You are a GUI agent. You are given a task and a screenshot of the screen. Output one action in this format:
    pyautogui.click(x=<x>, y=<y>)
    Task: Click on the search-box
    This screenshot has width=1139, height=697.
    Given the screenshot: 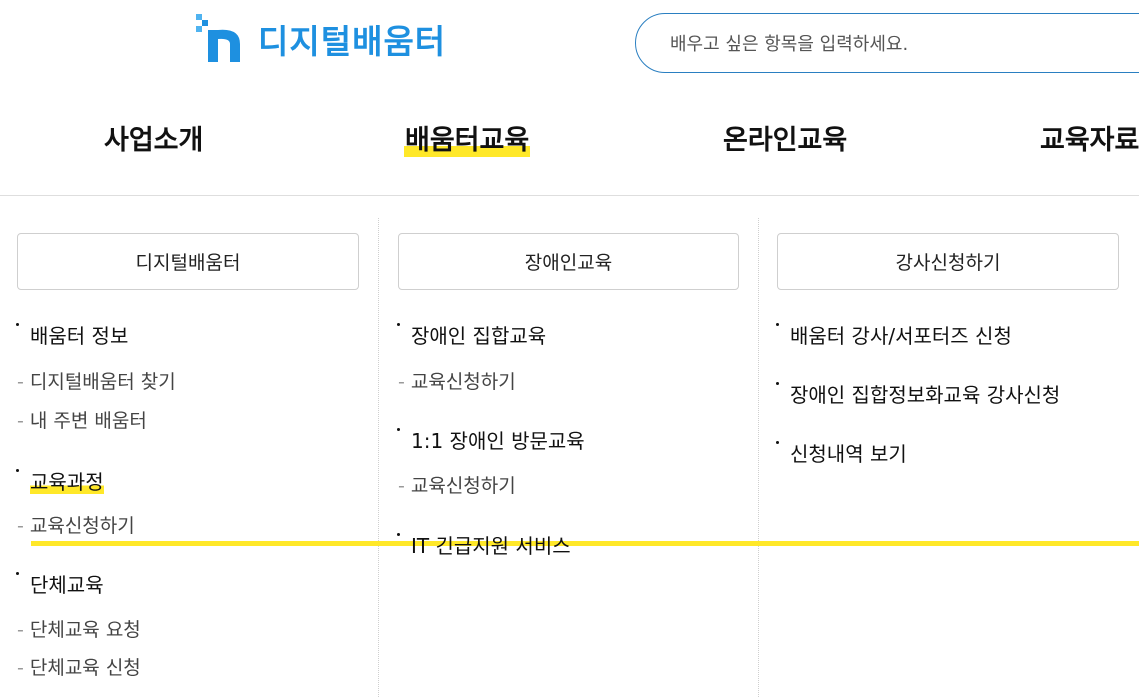 What is the action you would take?
    pyautogui.click(x=887, y=43)
    